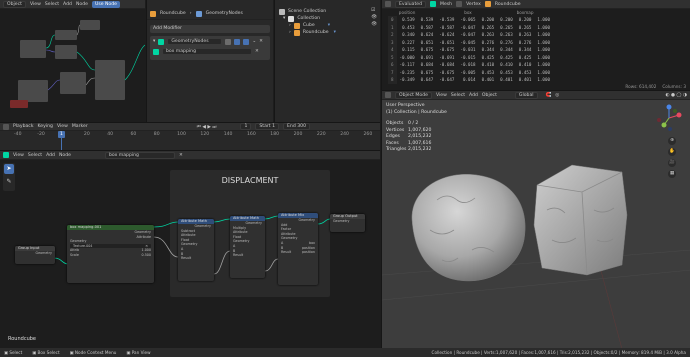 The image size is (690, 357). I want to click on node-group-selector: box mapping, so click(207, 51).